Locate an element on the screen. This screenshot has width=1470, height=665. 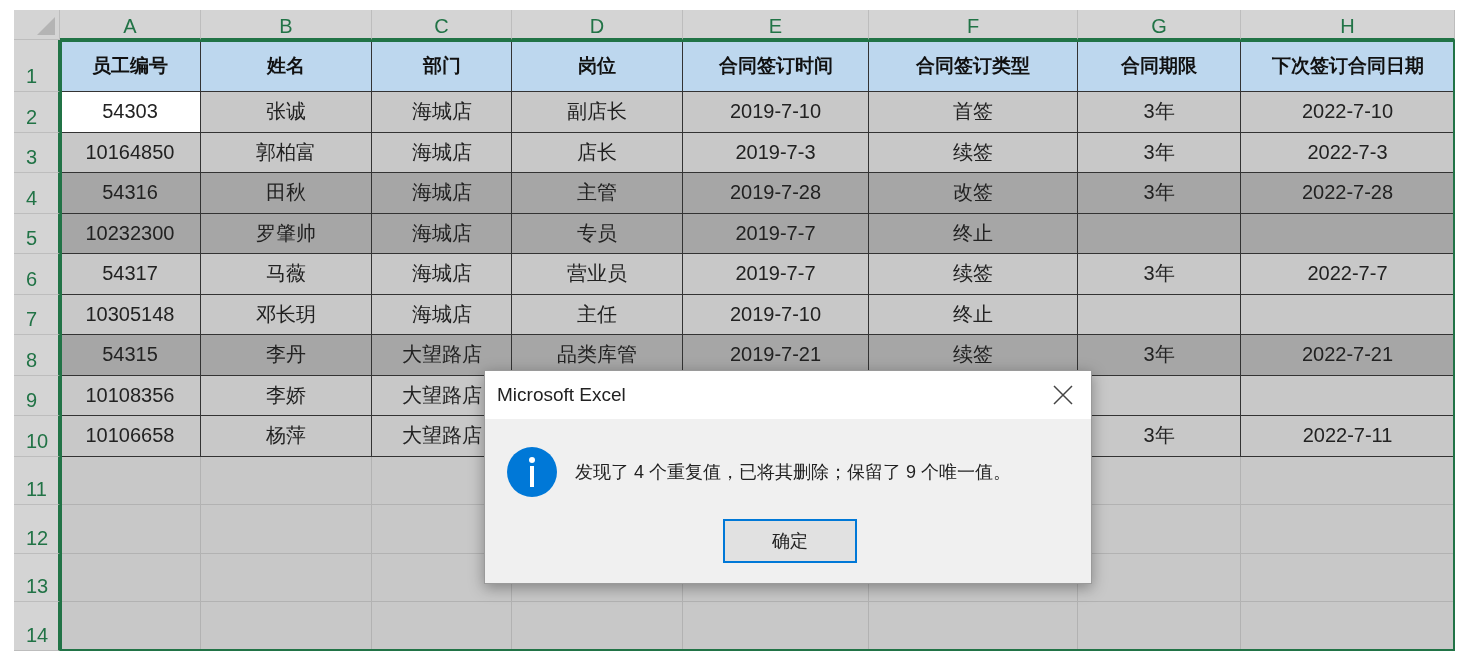
table-cell: 杨萍 is located at coordinates (286, 436).